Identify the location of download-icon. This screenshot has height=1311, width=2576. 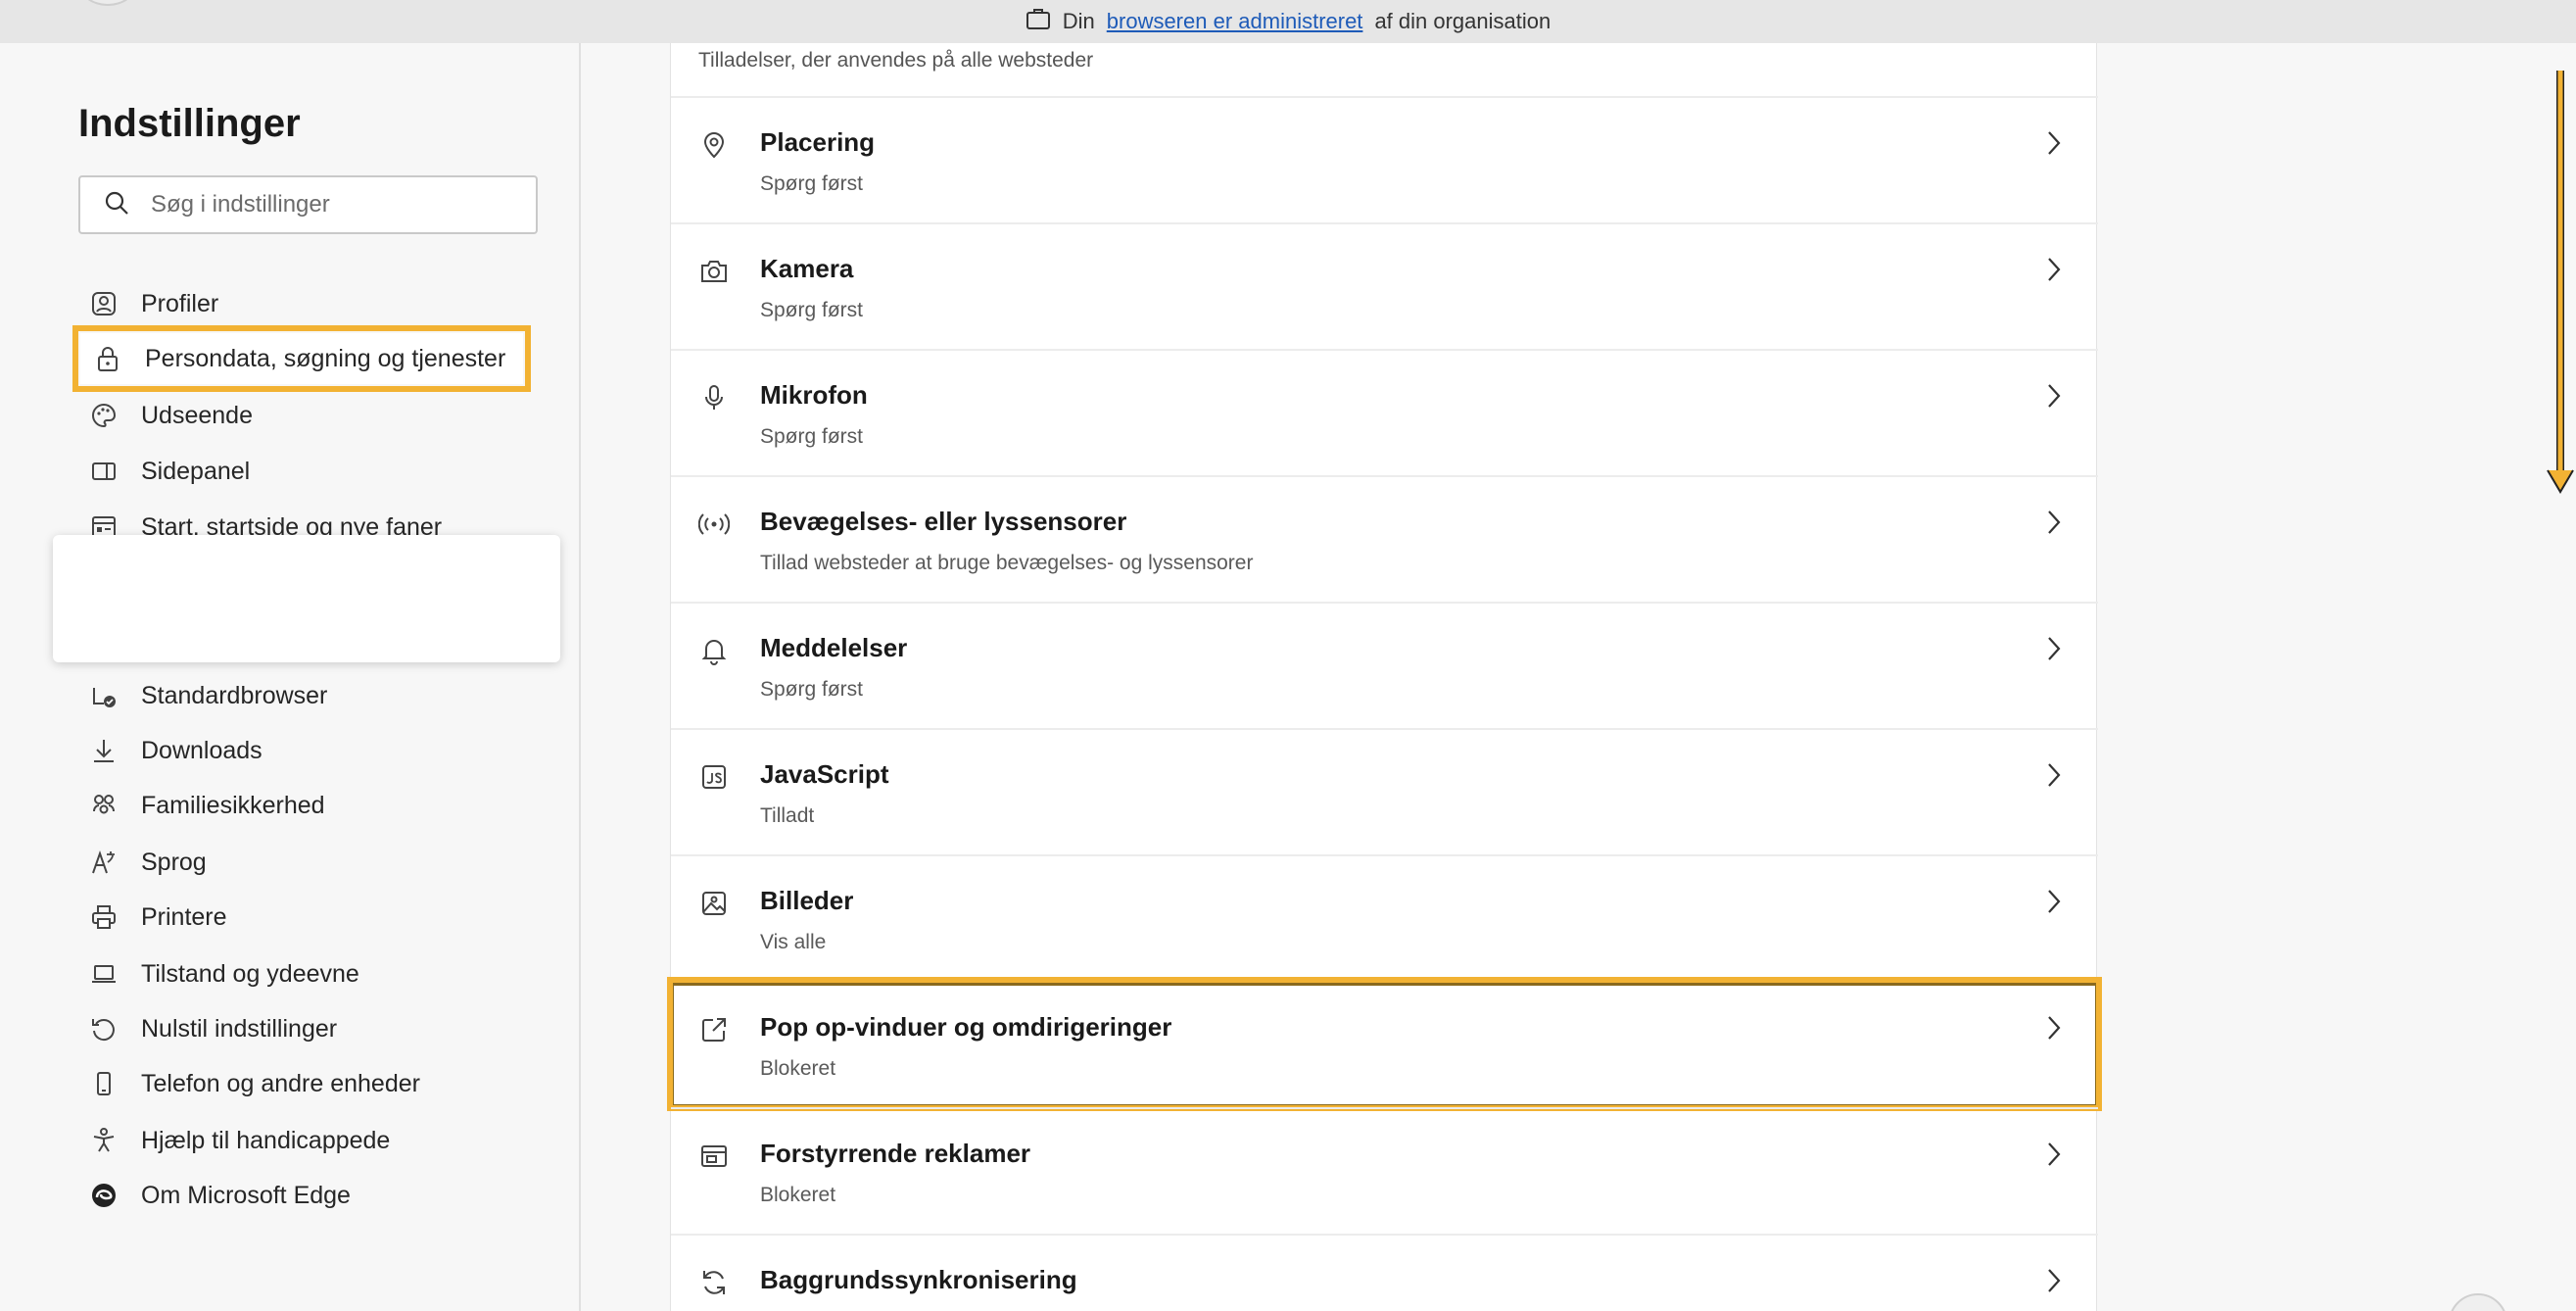
(104, 751).